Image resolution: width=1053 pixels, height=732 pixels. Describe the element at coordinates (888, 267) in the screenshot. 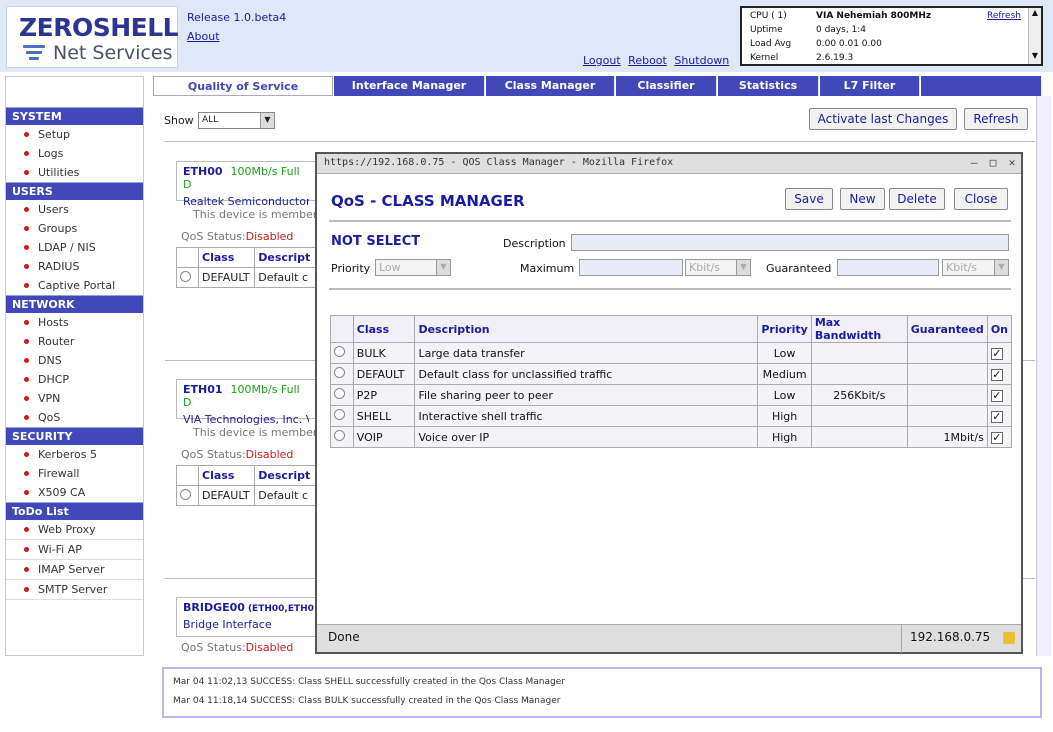

I see `guaranteed-field` at that location.